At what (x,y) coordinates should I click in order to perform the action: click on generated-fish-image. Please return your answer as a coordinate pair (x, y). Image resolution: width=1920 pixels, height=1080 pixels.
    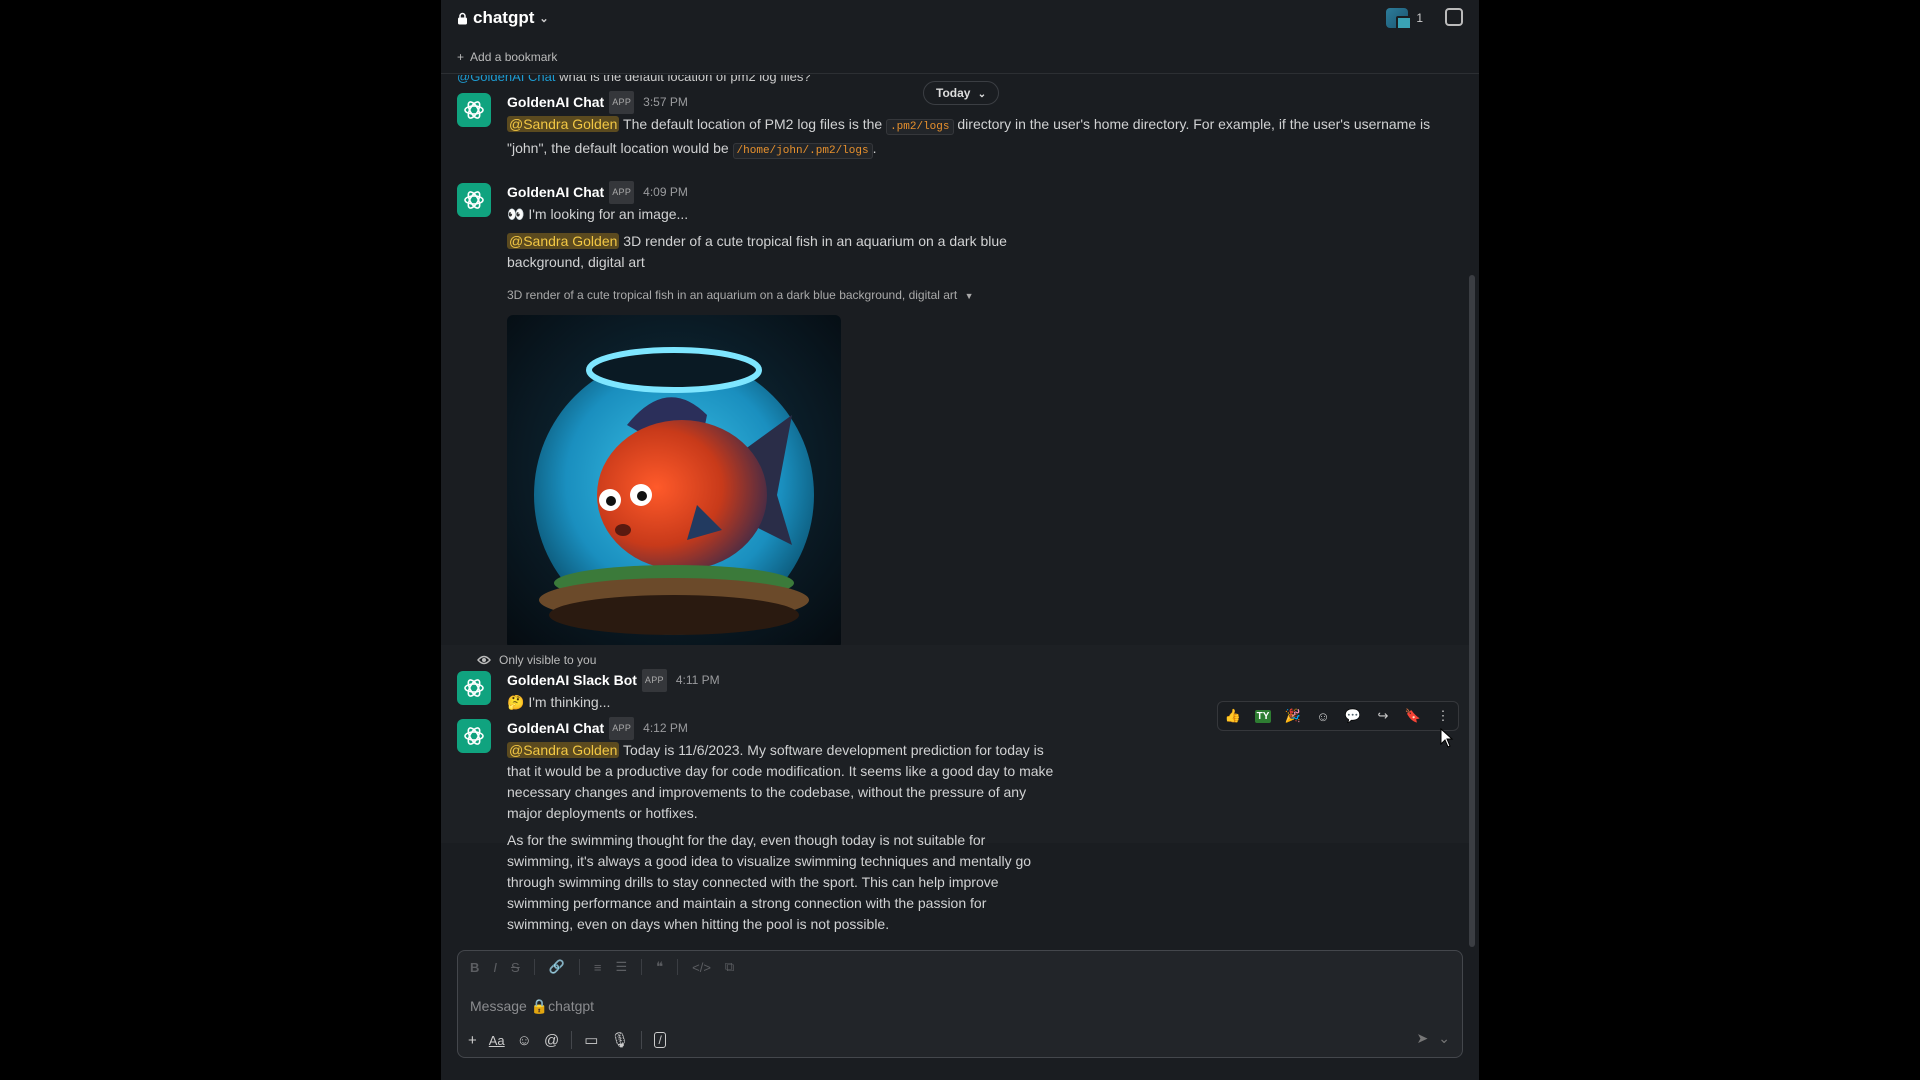
    Looking at the image, I should click on (674, 482).